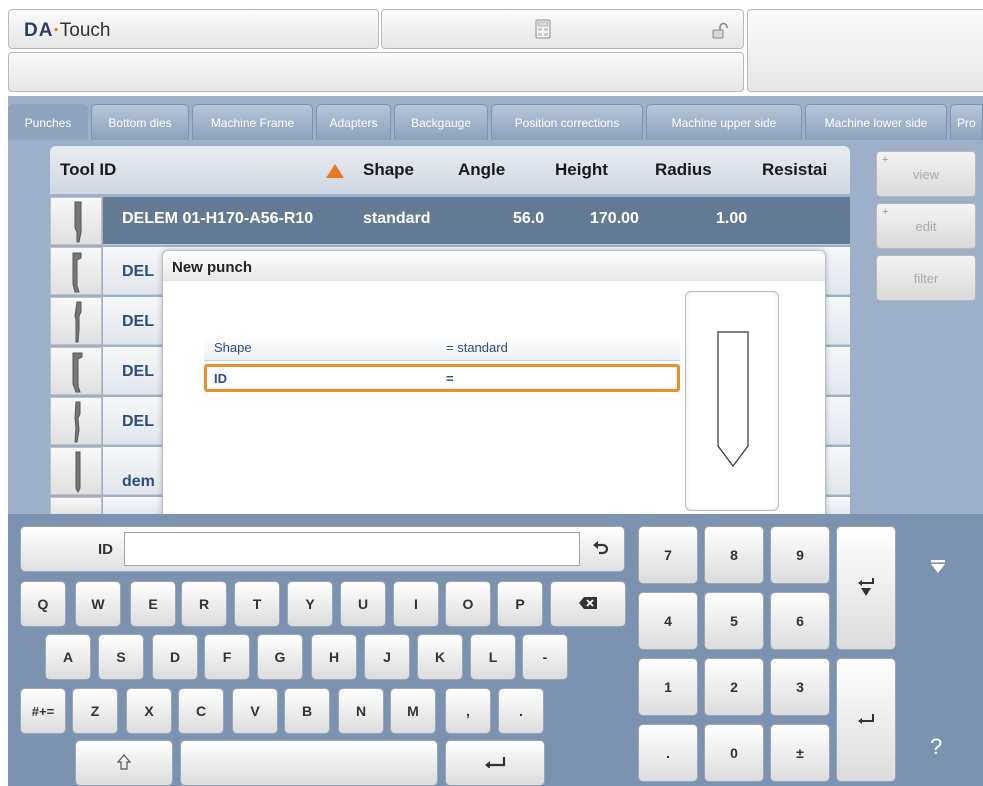  I want to click on numpad-1: 1, so click(668, 687).